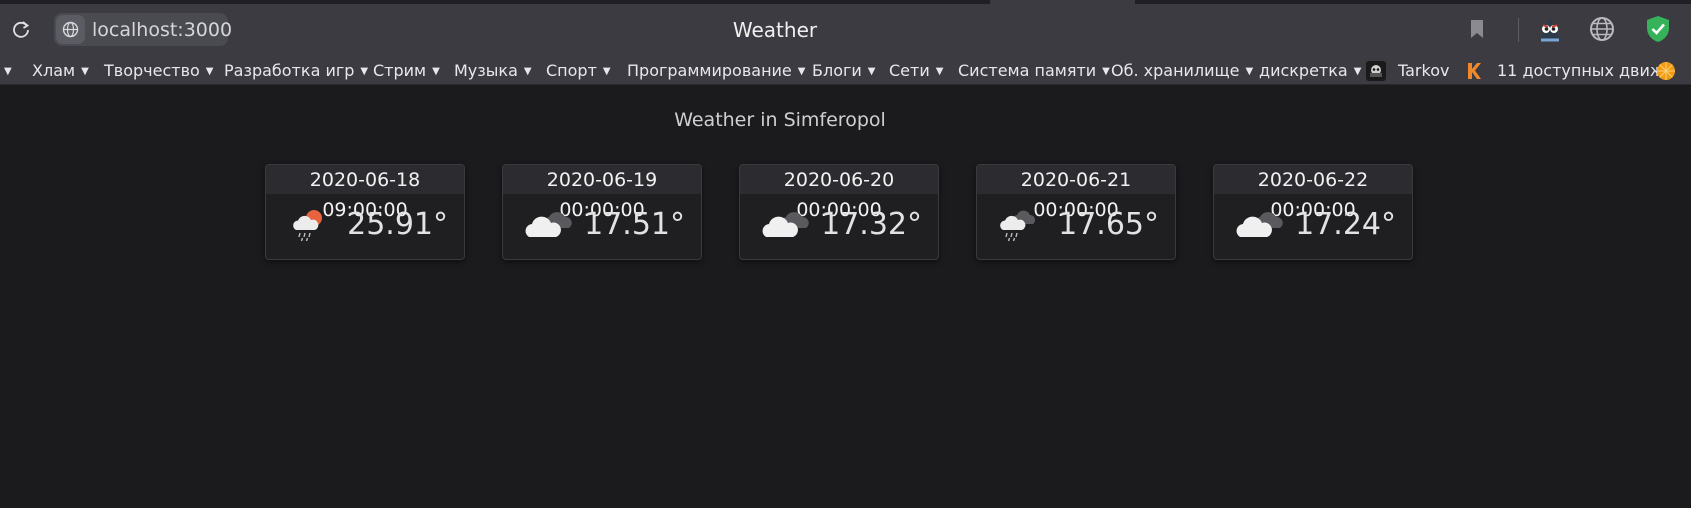  I want to click on bookmark-icon, so click(1477, 29).